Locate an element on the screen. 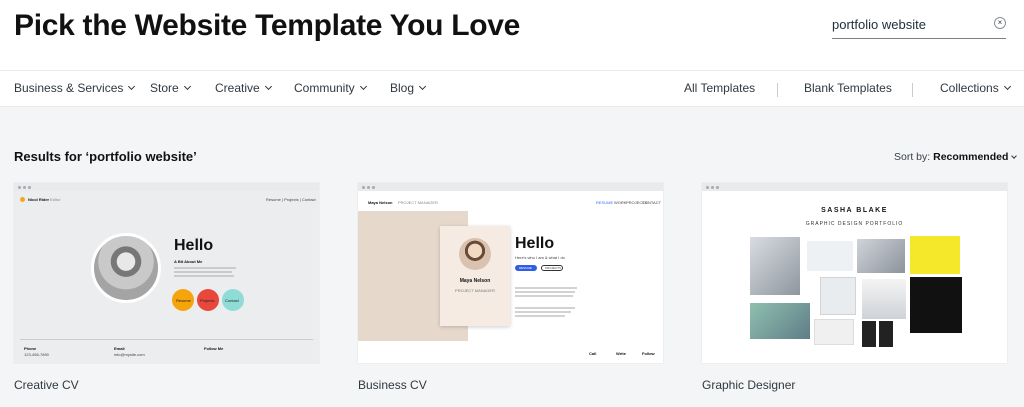 This screenshot has width=1024, height=407. bubble-contact: Contact is located at coordinates (233, 300).